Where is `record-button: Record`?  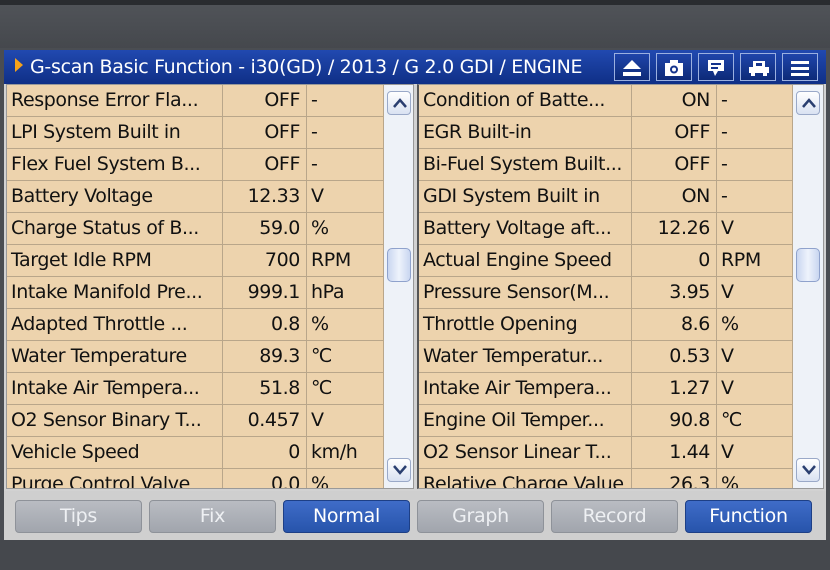
record-button: Record is located at coordinates (614, 516).